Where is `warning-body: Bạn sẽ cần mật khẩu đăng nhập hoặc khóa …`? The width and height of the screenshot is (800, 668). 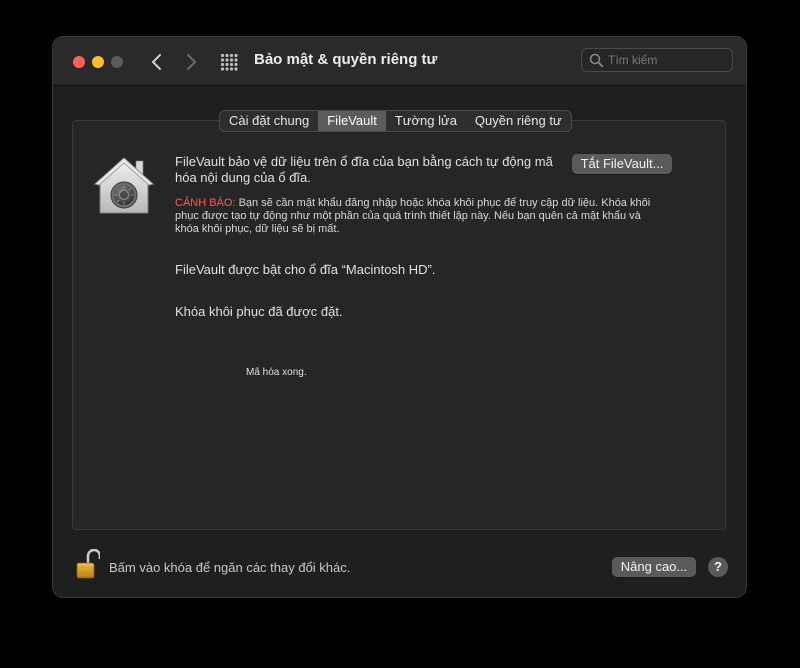 warning-body: Bạn sẽ cần mật khẩu đăng nhập hoặc khóa … is located at coordinates (413, 216).